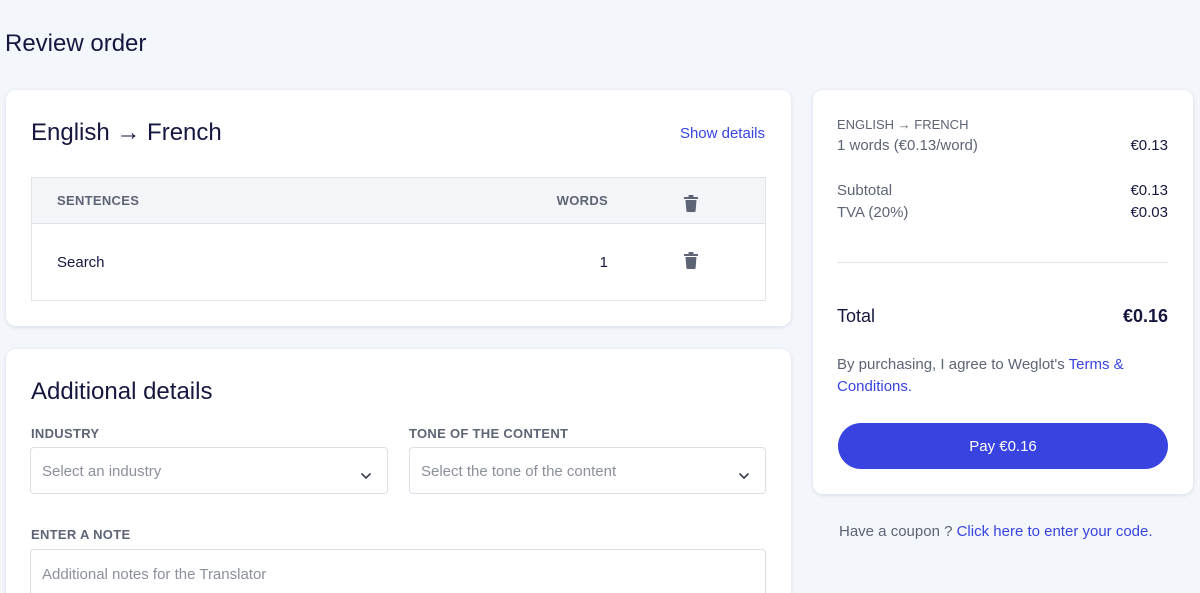 This screenshot has height=593, width=1200. What do you see at coordinates (1149, 190) in the screenshot?
I see `subtotal-value: €0.13` at bounding box center [1149, 190].